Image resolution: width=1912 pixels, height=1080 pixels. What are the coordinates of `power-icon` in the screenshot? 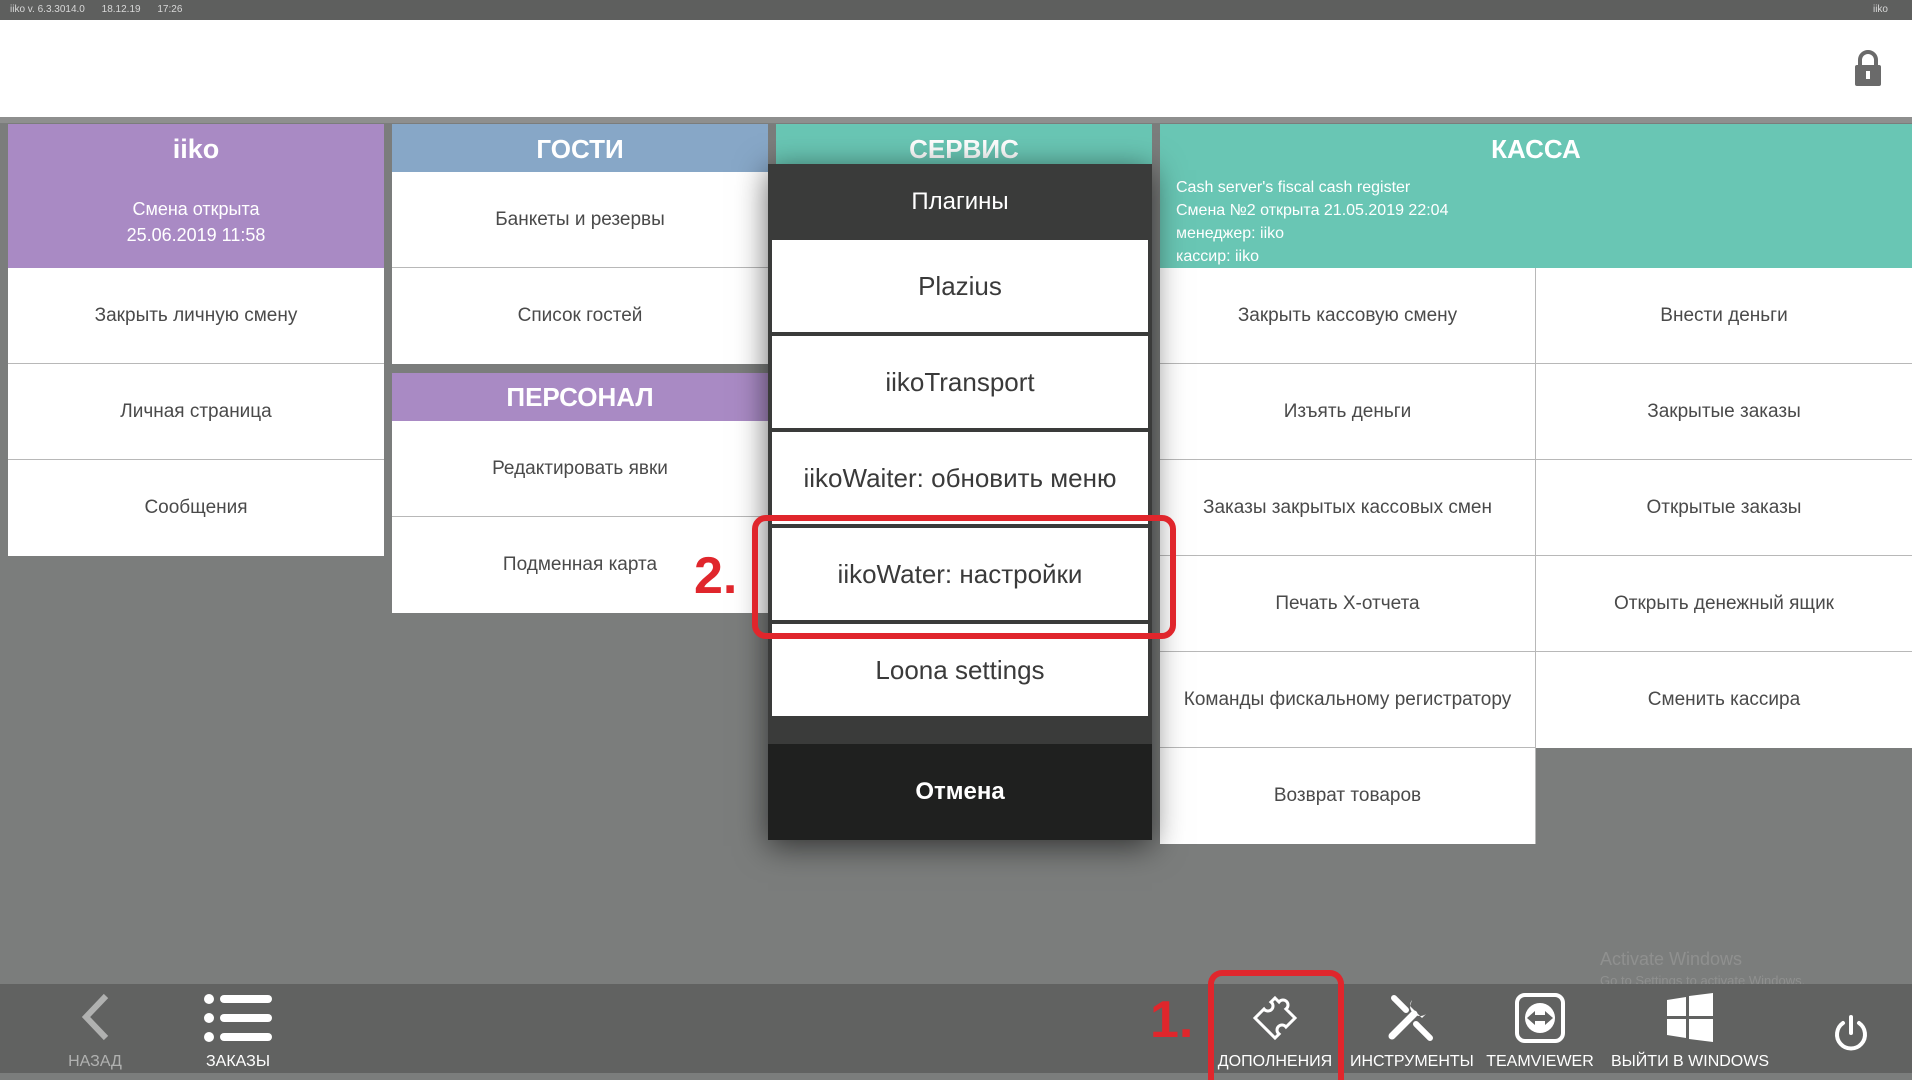 It's located at (1851, 1033).